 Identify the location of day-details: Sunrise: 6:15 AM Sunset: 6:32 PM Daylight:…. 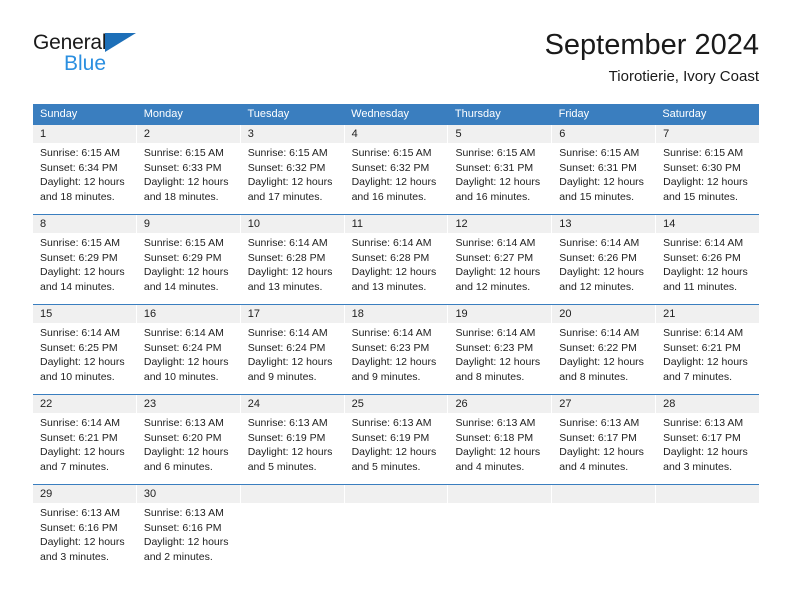
(396, 173).